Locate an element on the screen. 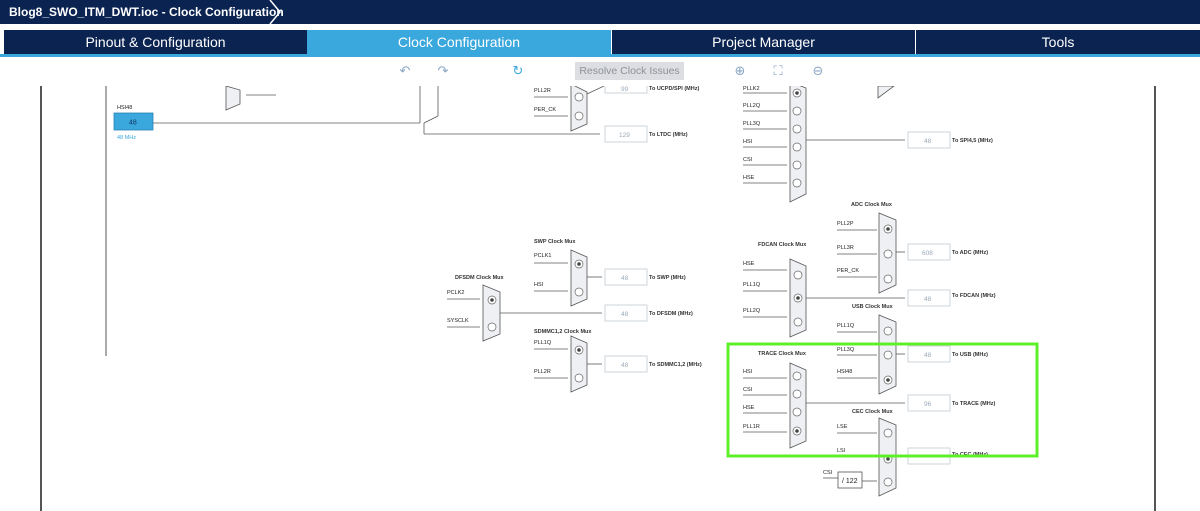  adc-mux-input-3: PER_CK is located at coordinates (848, 271).